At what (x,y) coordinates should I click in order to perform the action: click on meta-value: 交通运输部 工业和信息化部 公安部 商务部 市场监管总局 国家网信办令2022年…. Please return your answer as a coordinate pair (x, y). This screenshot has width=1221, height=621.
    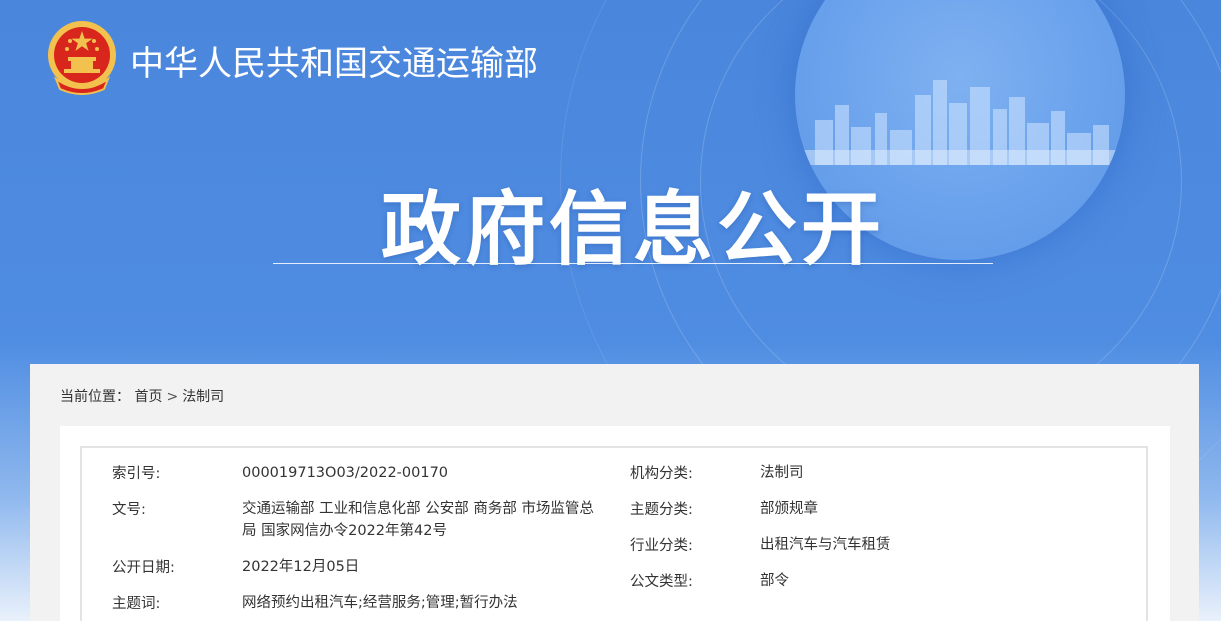
    Looking at the image, I should click on (418, 520).